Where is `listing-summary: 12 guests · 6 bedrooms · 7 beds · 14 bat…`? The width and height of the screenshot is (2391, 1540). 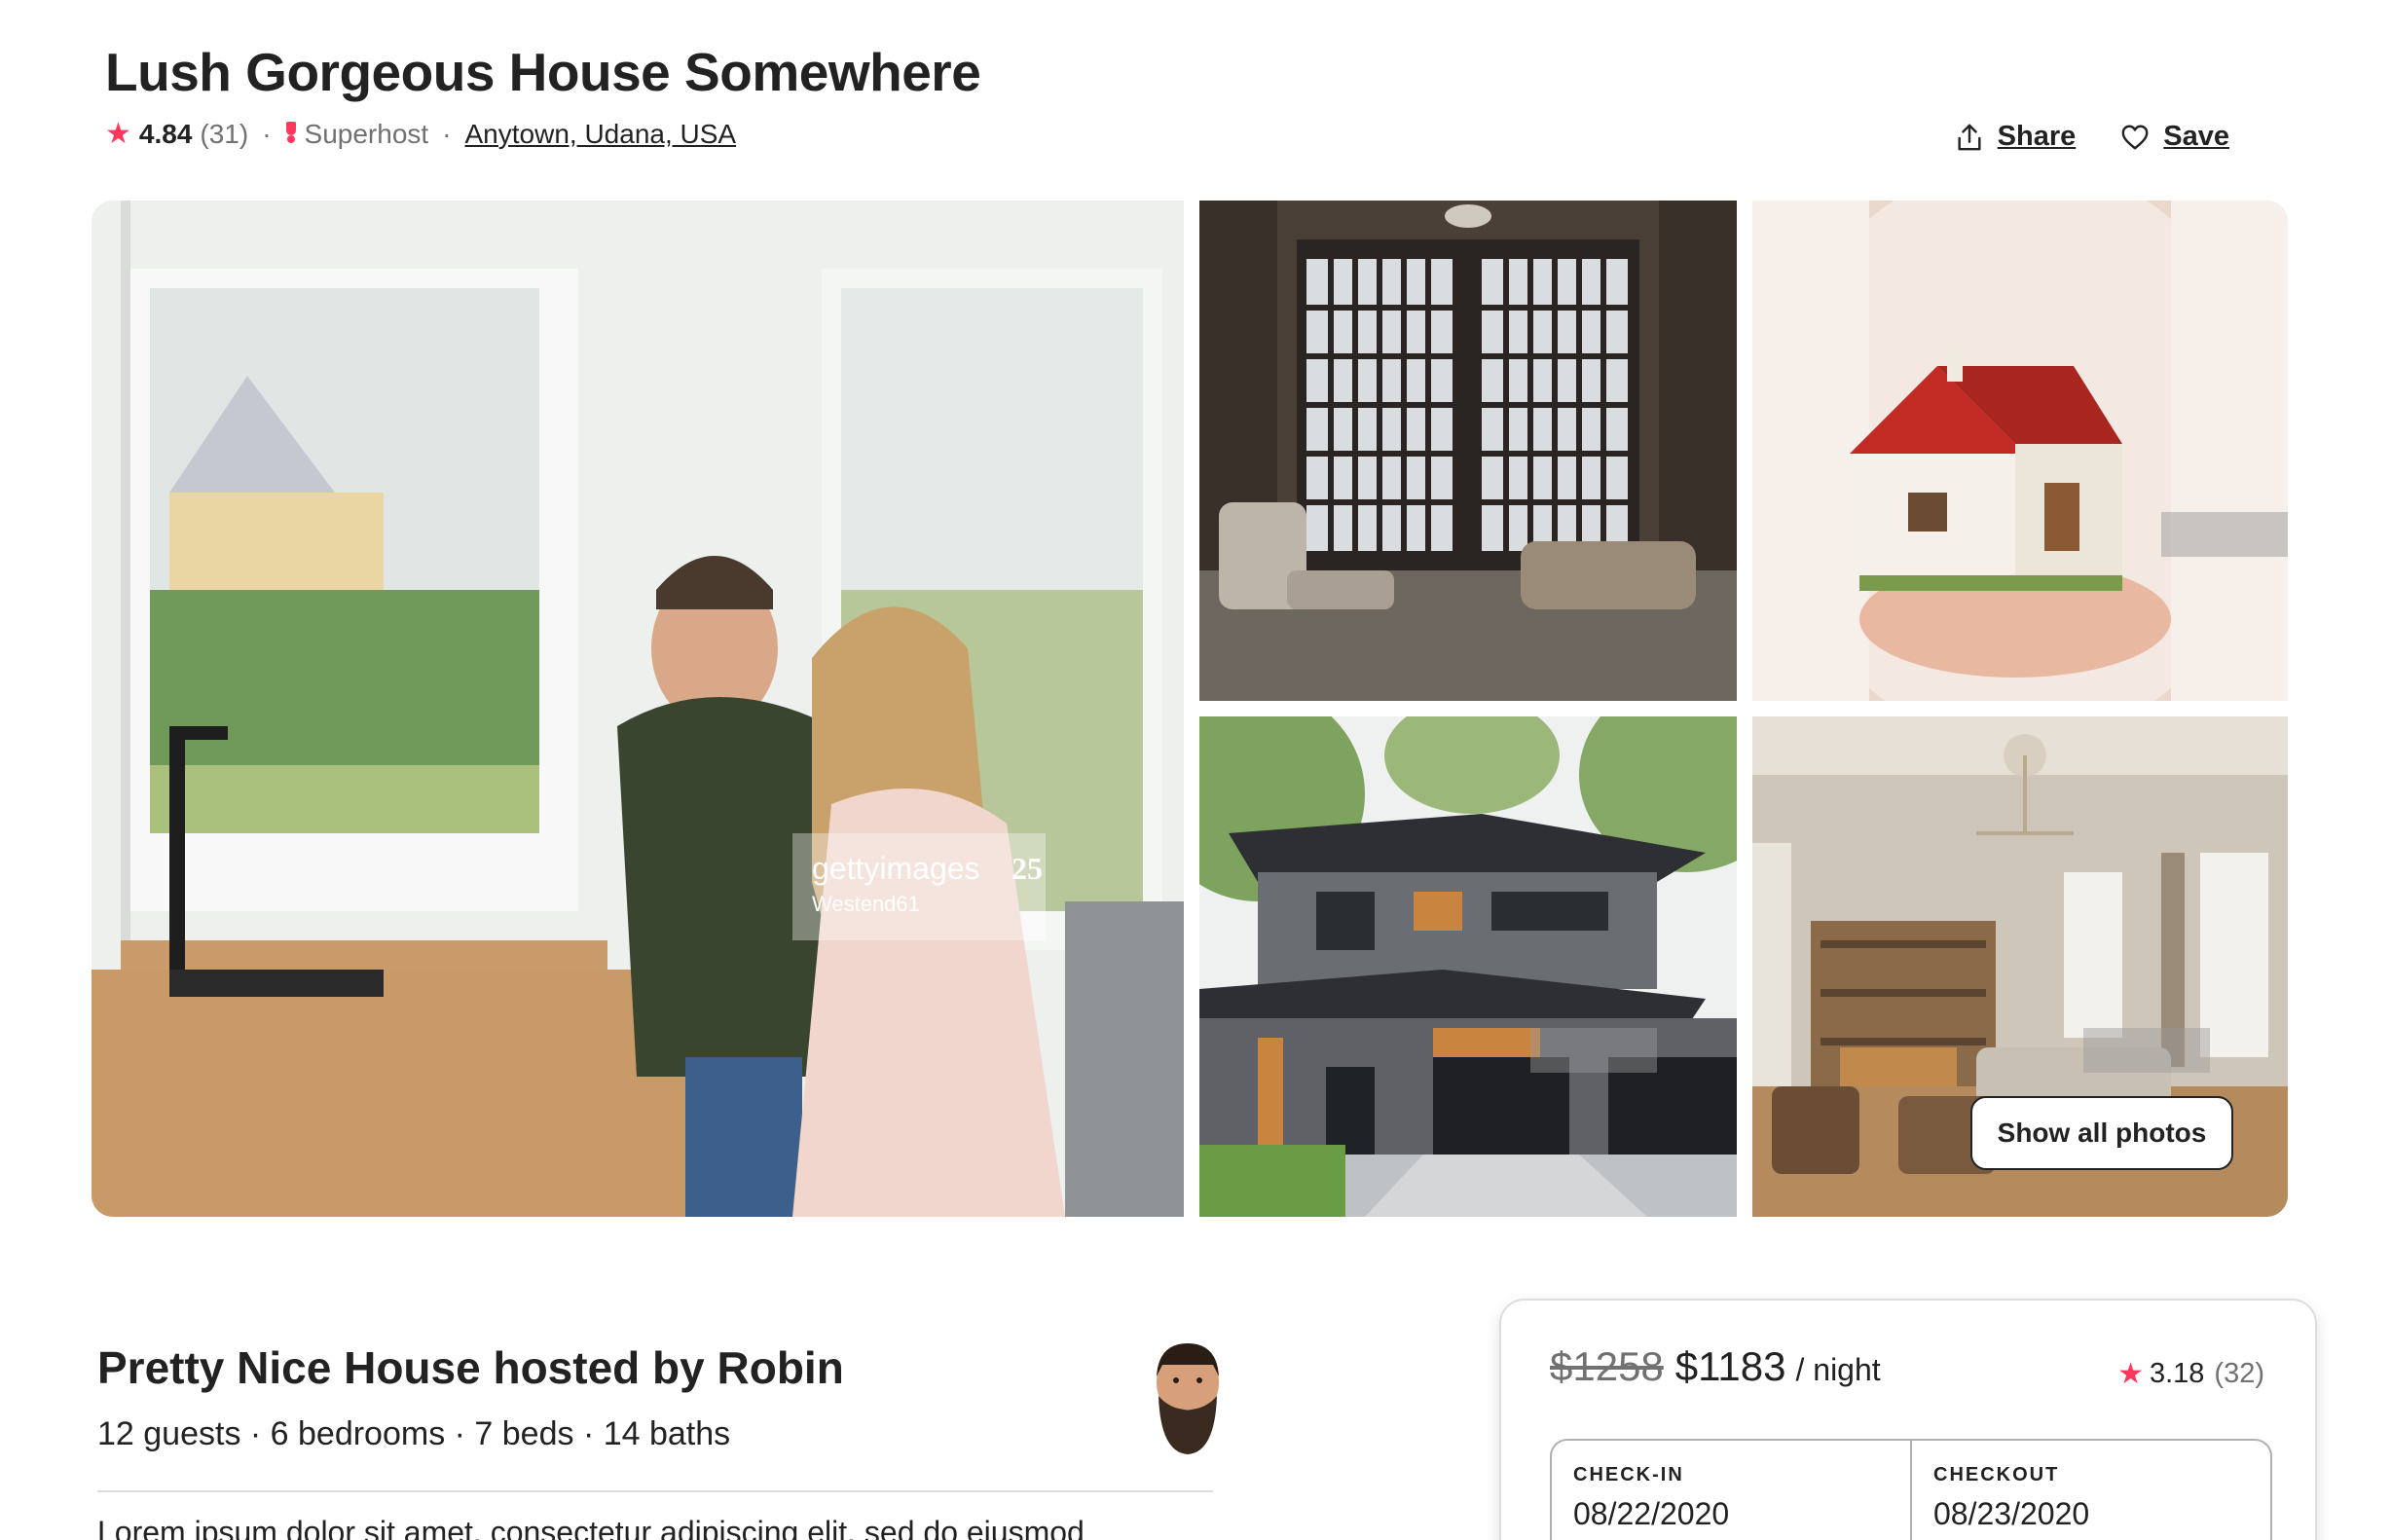 listing-summary: 12 guests · 6 bedrooms · 7 beds · 14 bat… is located at coordinates (414, 1433).